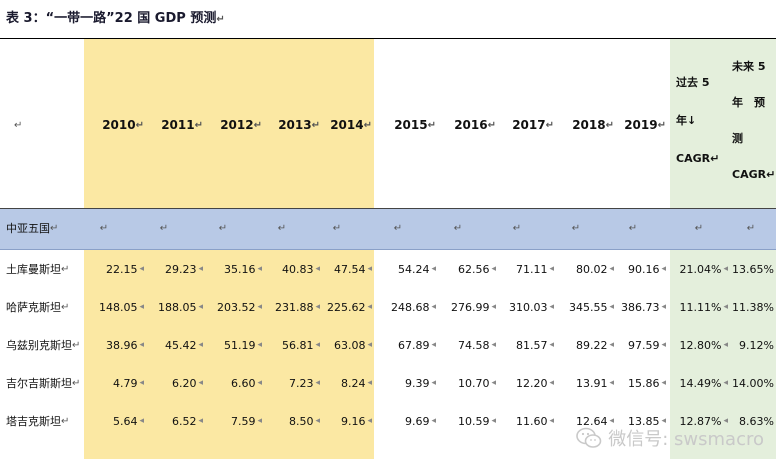 This screenshot has width=776, height=459. Describe the element at coordinates (301, 421) in the screenshot. I see `gdp-value: 8.50` at that location.